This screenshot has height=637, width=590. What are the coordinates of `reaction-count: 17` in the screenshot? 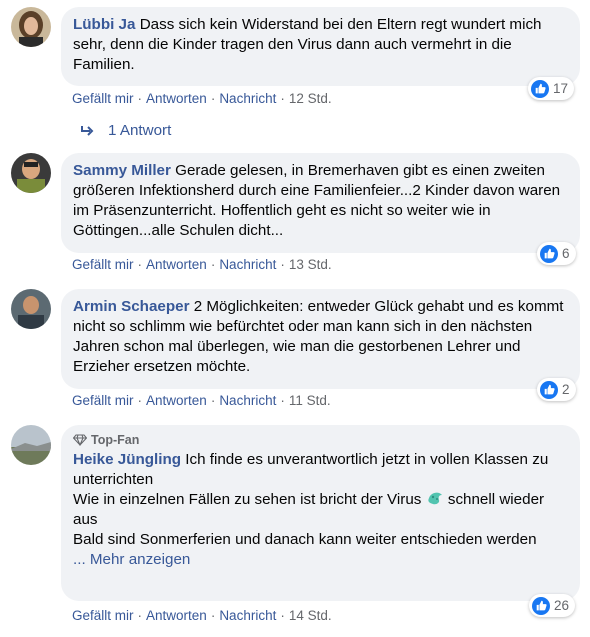 It's located at (551, 88).